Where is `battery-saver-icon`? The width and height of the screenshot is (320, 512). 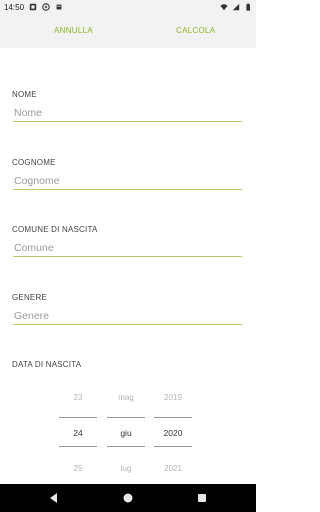 battery-saver-icon is located at coordinates (46, 7).